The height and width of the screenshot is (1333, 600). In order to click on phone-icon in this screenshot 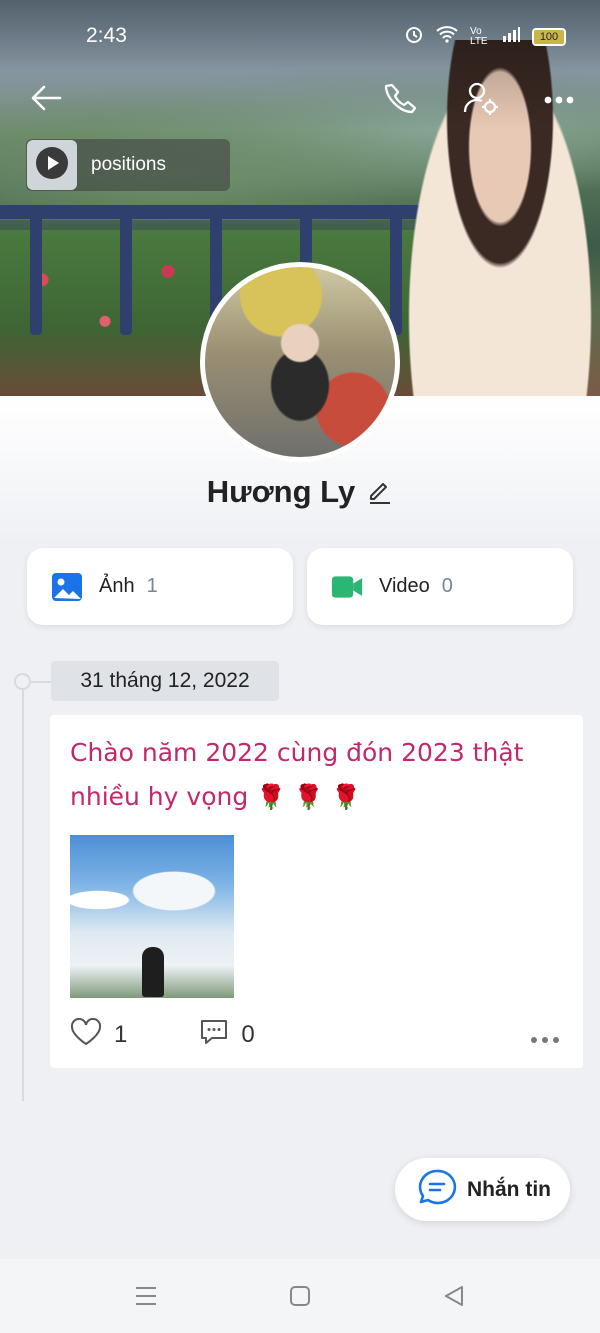, I will do `click(401, 100)`.